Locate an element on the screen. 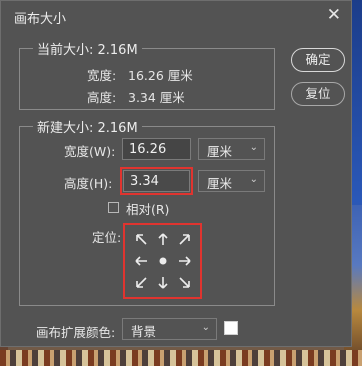  anchor-top is located at coordinates (163, 239).